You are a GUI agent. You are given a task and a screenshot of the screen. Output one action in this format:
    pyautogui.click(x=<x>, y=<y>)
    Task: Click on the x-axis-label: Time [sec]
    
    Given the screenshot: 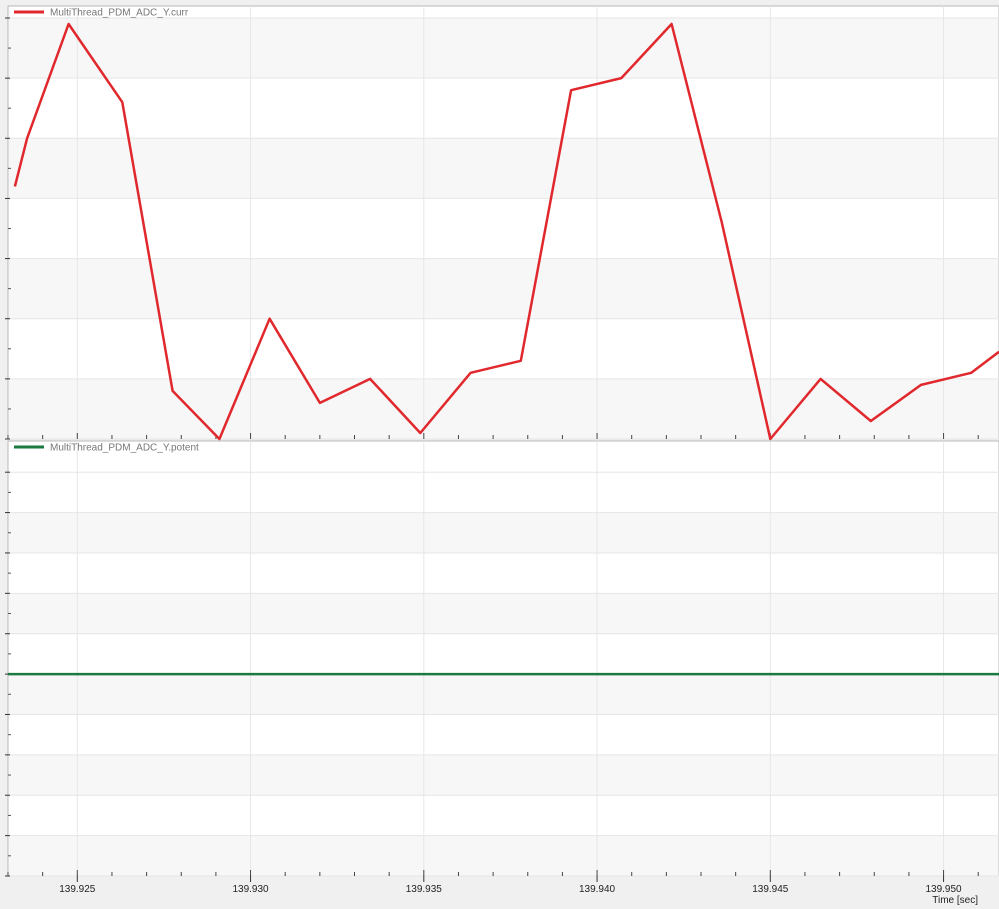 What is the action you would take?
    pyautogui.click(x=955, y=900)
    